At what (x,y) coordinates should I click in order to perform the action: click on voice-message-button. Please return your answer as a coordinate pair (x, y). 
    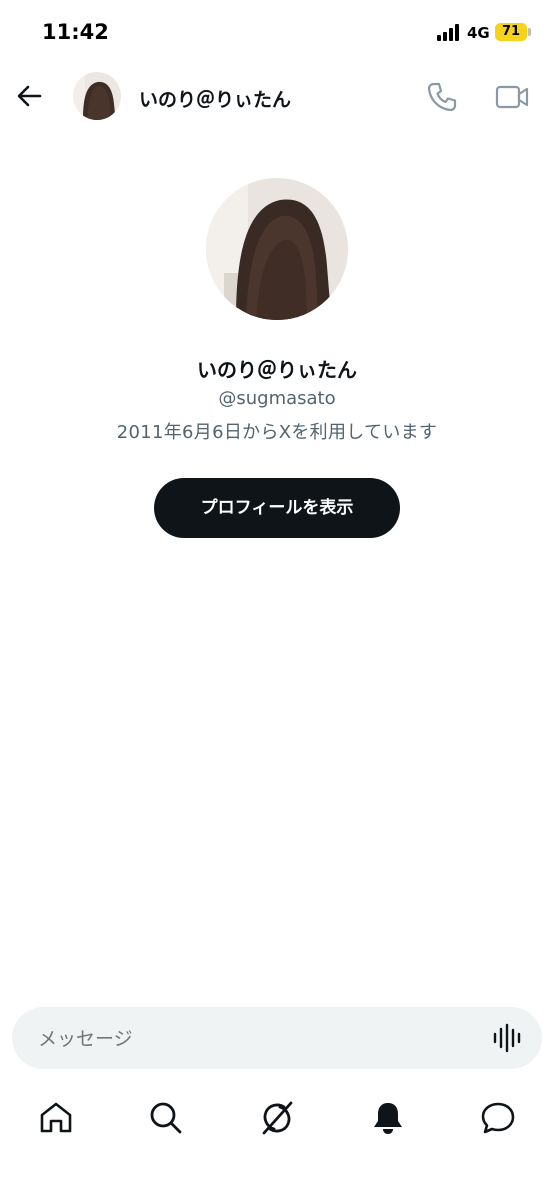
    Looking at the image, I should click on (508, 1038).